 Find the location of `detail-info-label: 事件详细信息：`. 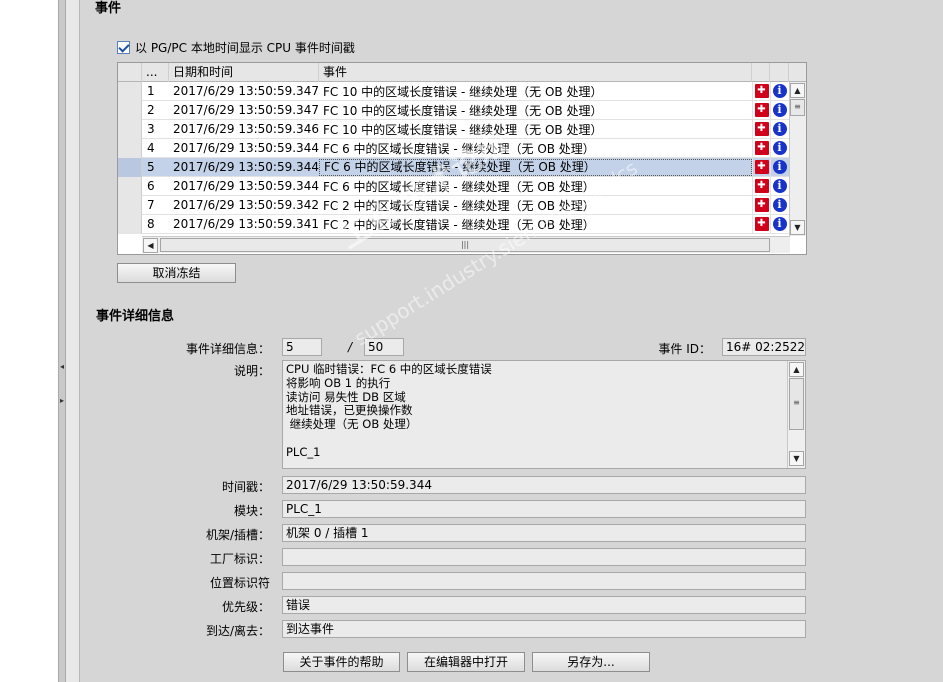

detail-info-label: 事件详细信息： is located at coordinates (227, 349).